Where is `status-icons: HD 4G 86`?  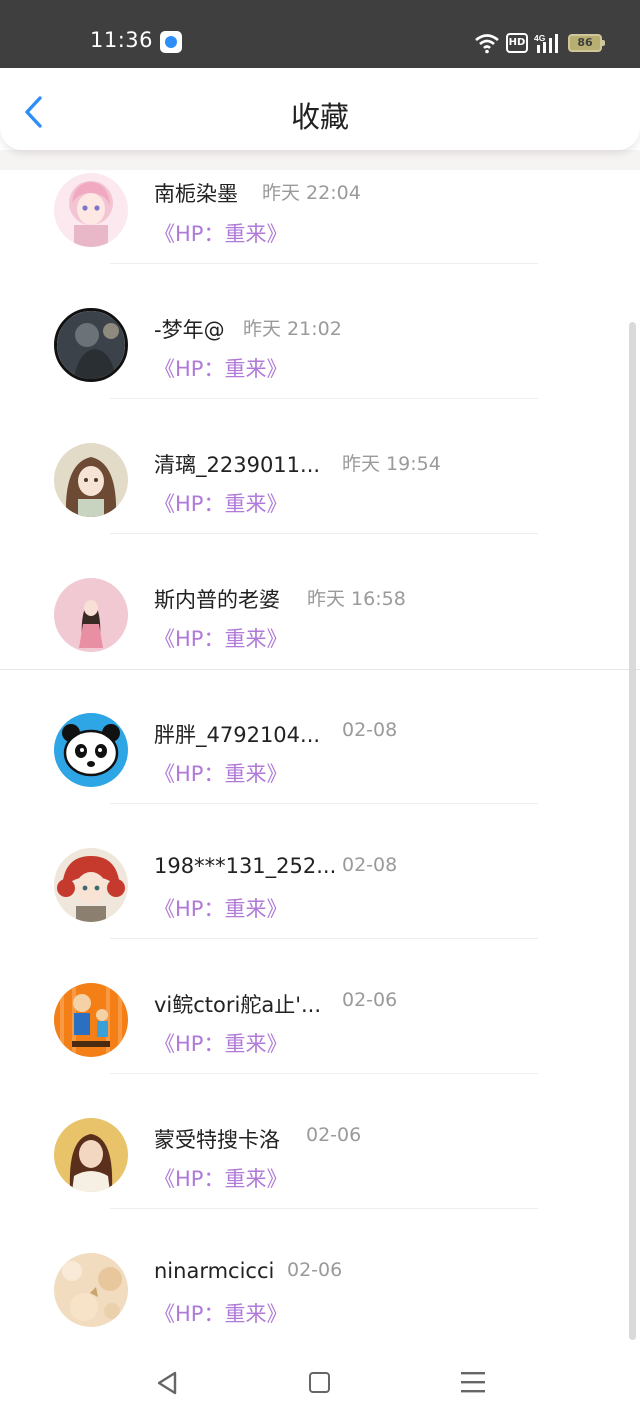
status-icons: HD 4G 86 is located at coordinates (539, 43).